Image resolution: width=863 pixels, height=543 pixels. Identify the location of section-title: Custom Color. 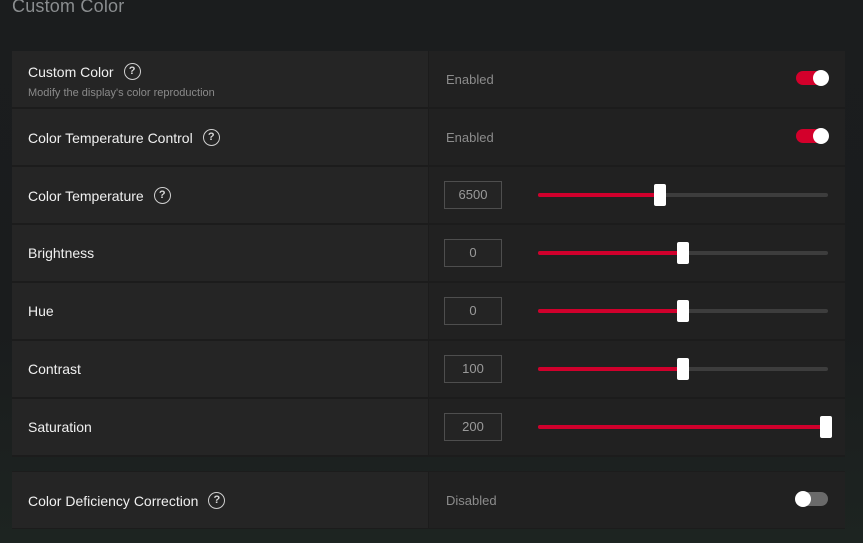
(68, 8).